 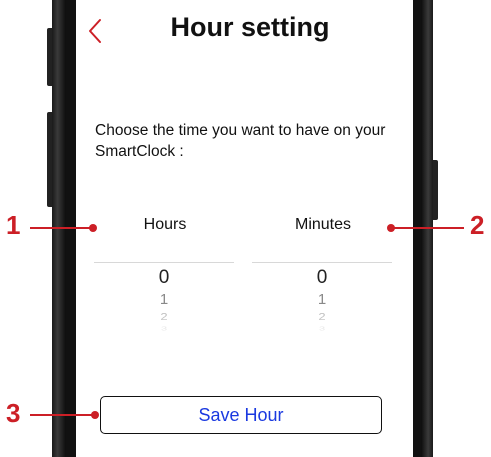 I want to click on phone-side-button, so click(x=435, y=190).